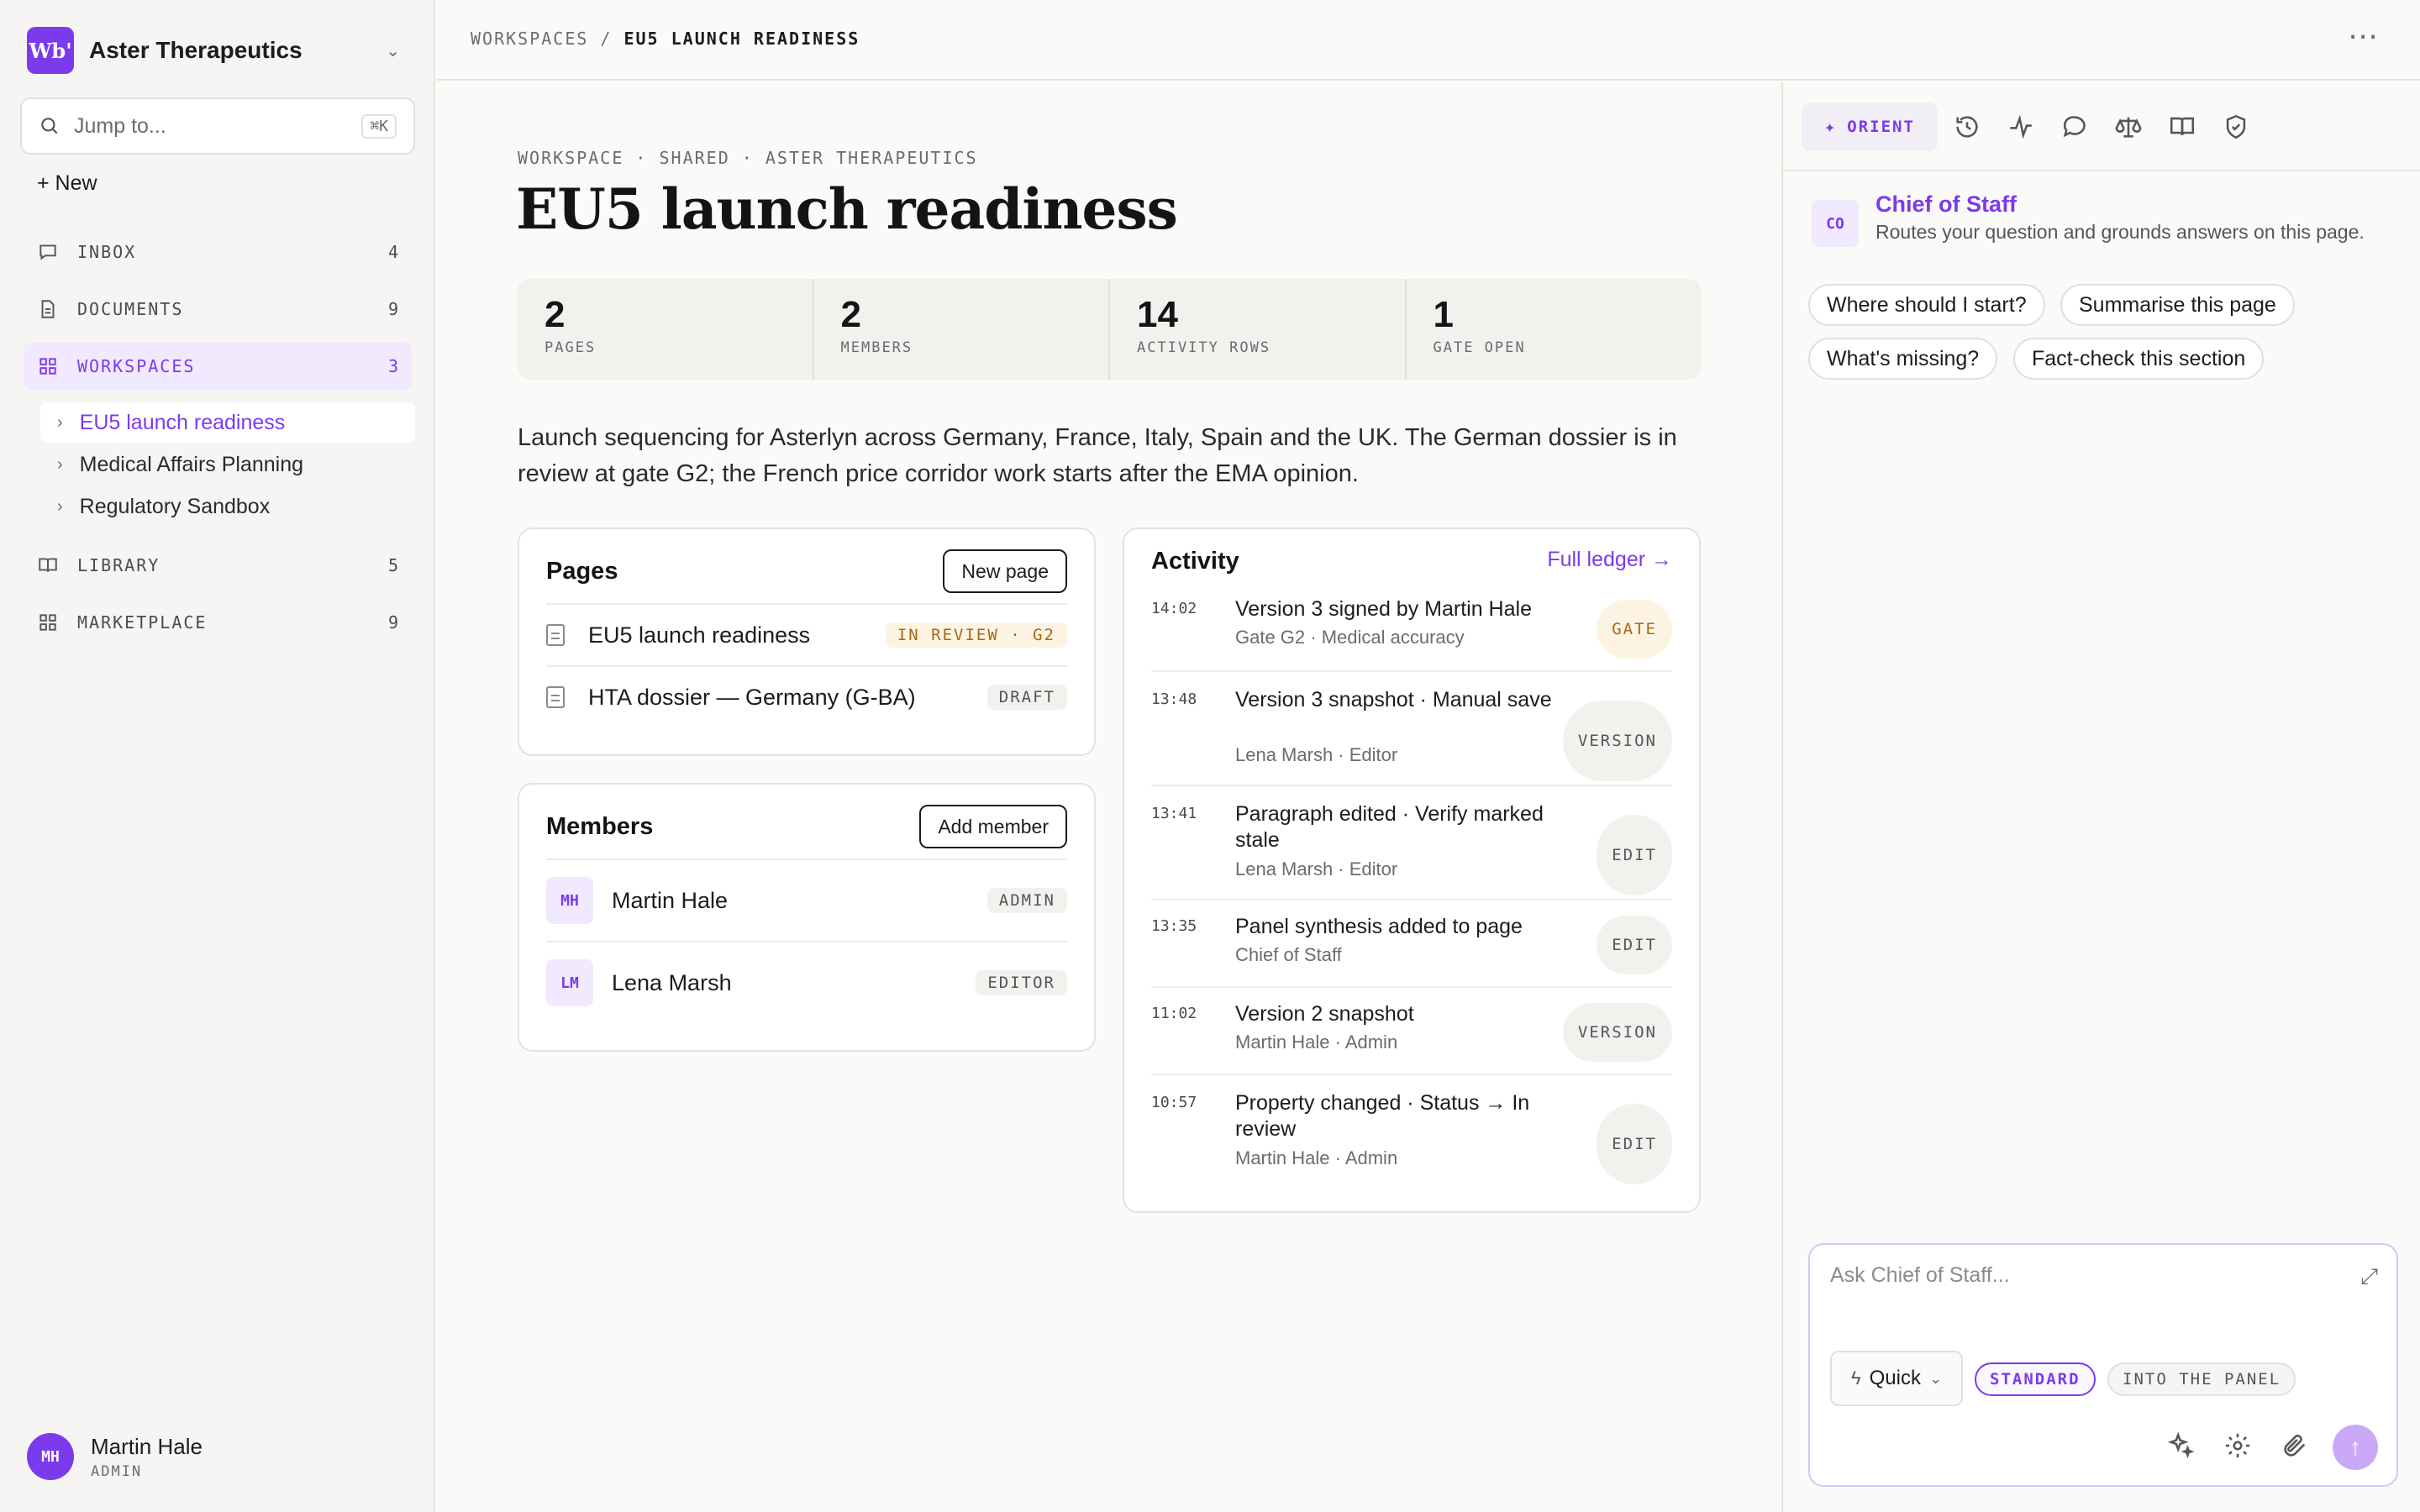 The height and width of the screenshot is (1512, 2420). What do you see at coordinates (1316, 868) in the screenshot?
I see `activity-subtitle: Lena Marsh · Editor` at bounding box center [1316, 868].